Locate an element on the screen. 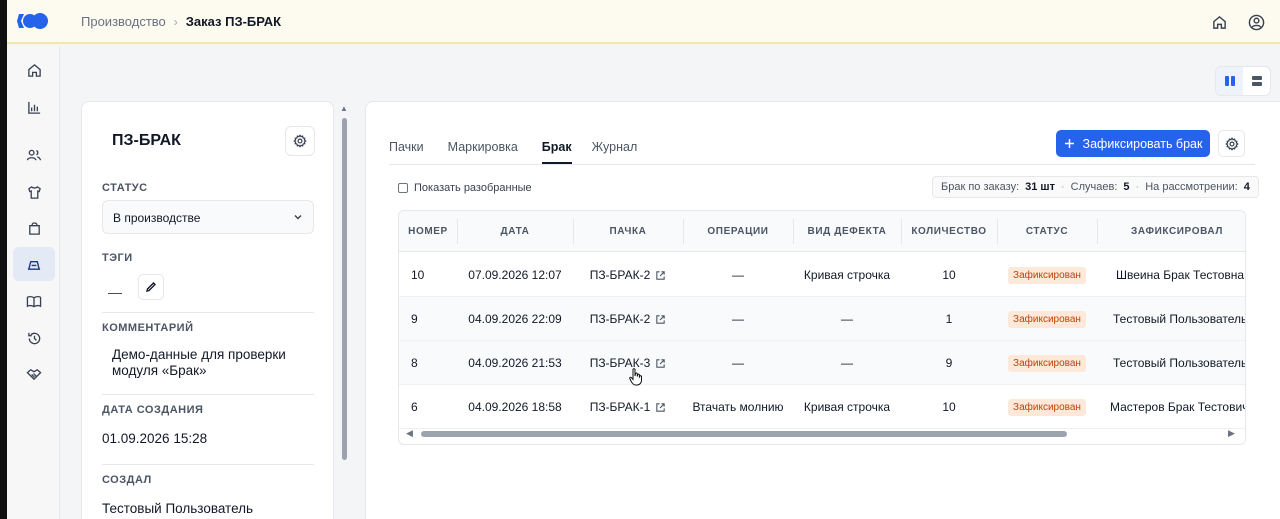 This screenshot has width=1280, height=519. sidebar-item-partners is located at coordinates (34, 374).